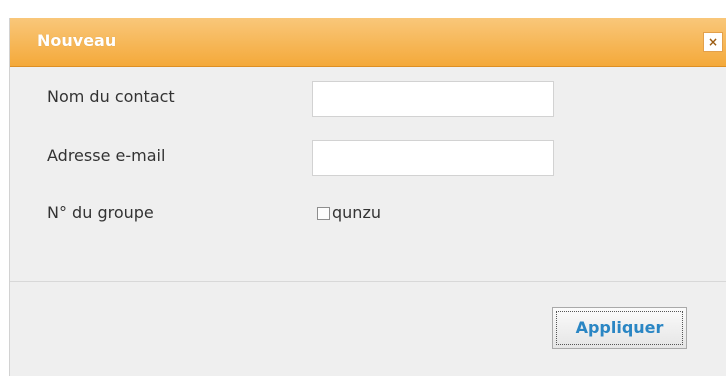  Describe the element at coordinates (368, 281) in the screenshot. I see `footer-divider` at that location.